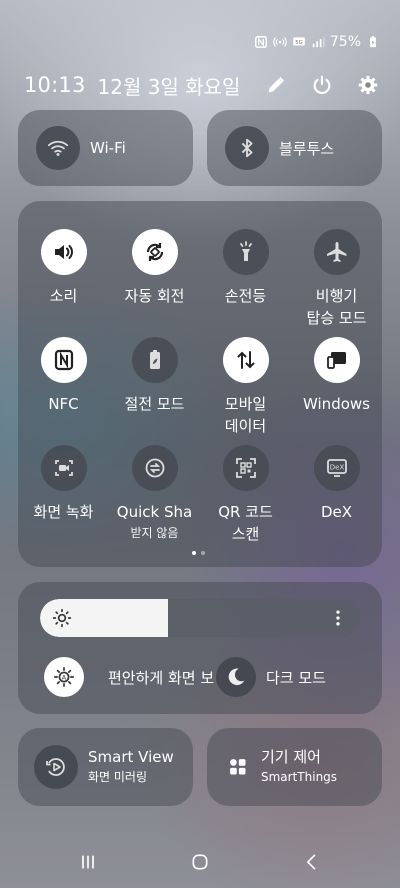 This screenshot has height=888, width=400. Describe the element at coordinates (245, 387) in the screenshot. I see `qs-mobile-data: 모바일 데이터` at that location.